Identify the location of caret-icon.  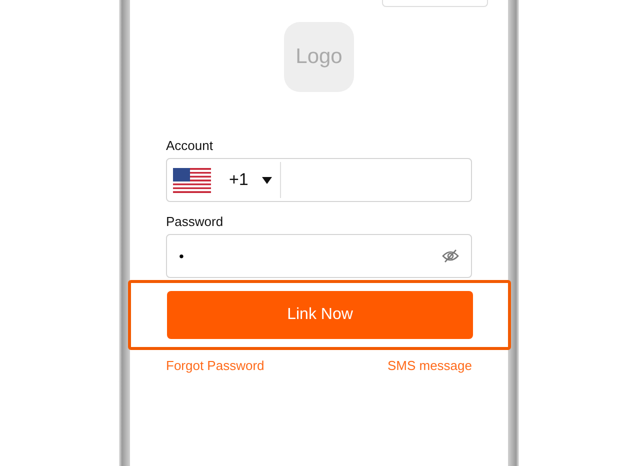
(267, 180).